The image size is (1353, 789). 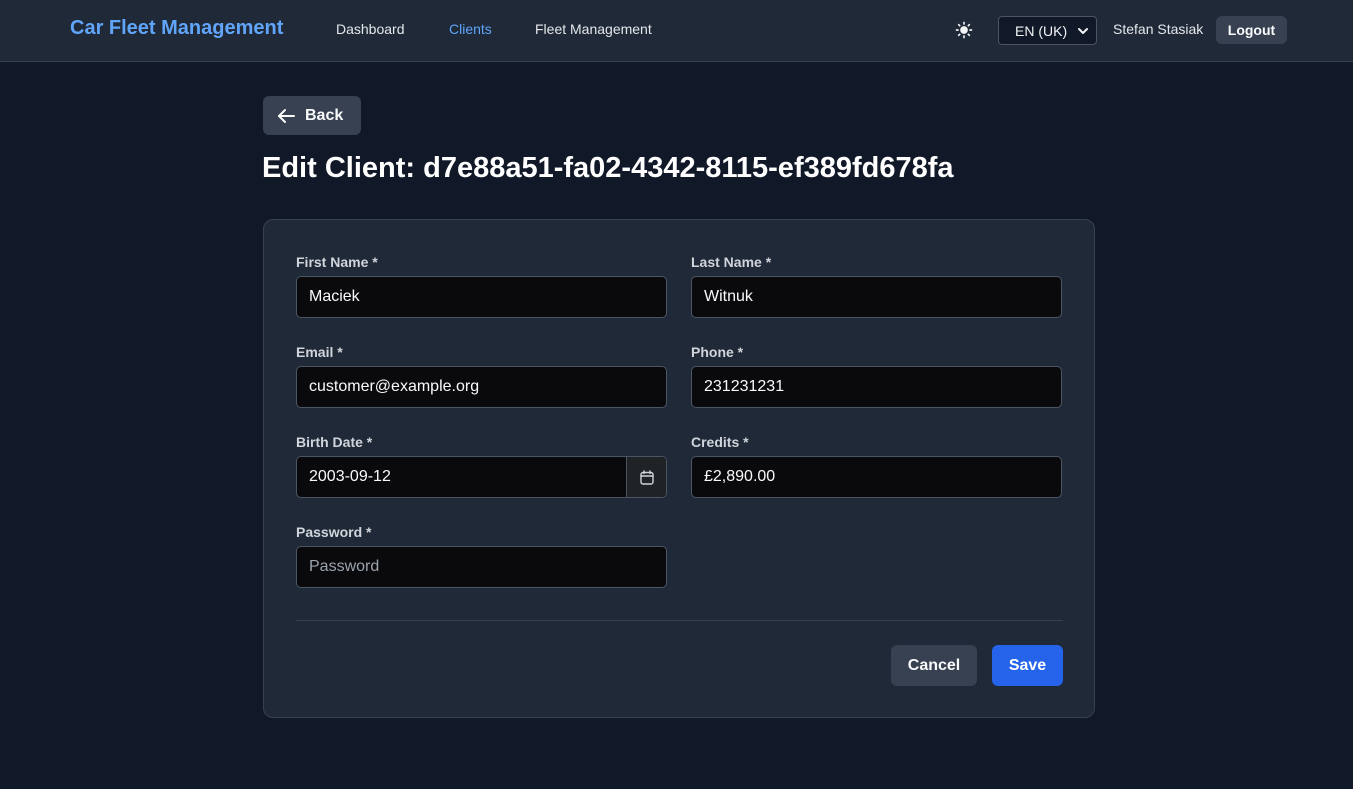 What do you see at coordinates (470, 29) in the screenshot?
I see `nav-link-clients: Clients` at bounding box center [470, 29].